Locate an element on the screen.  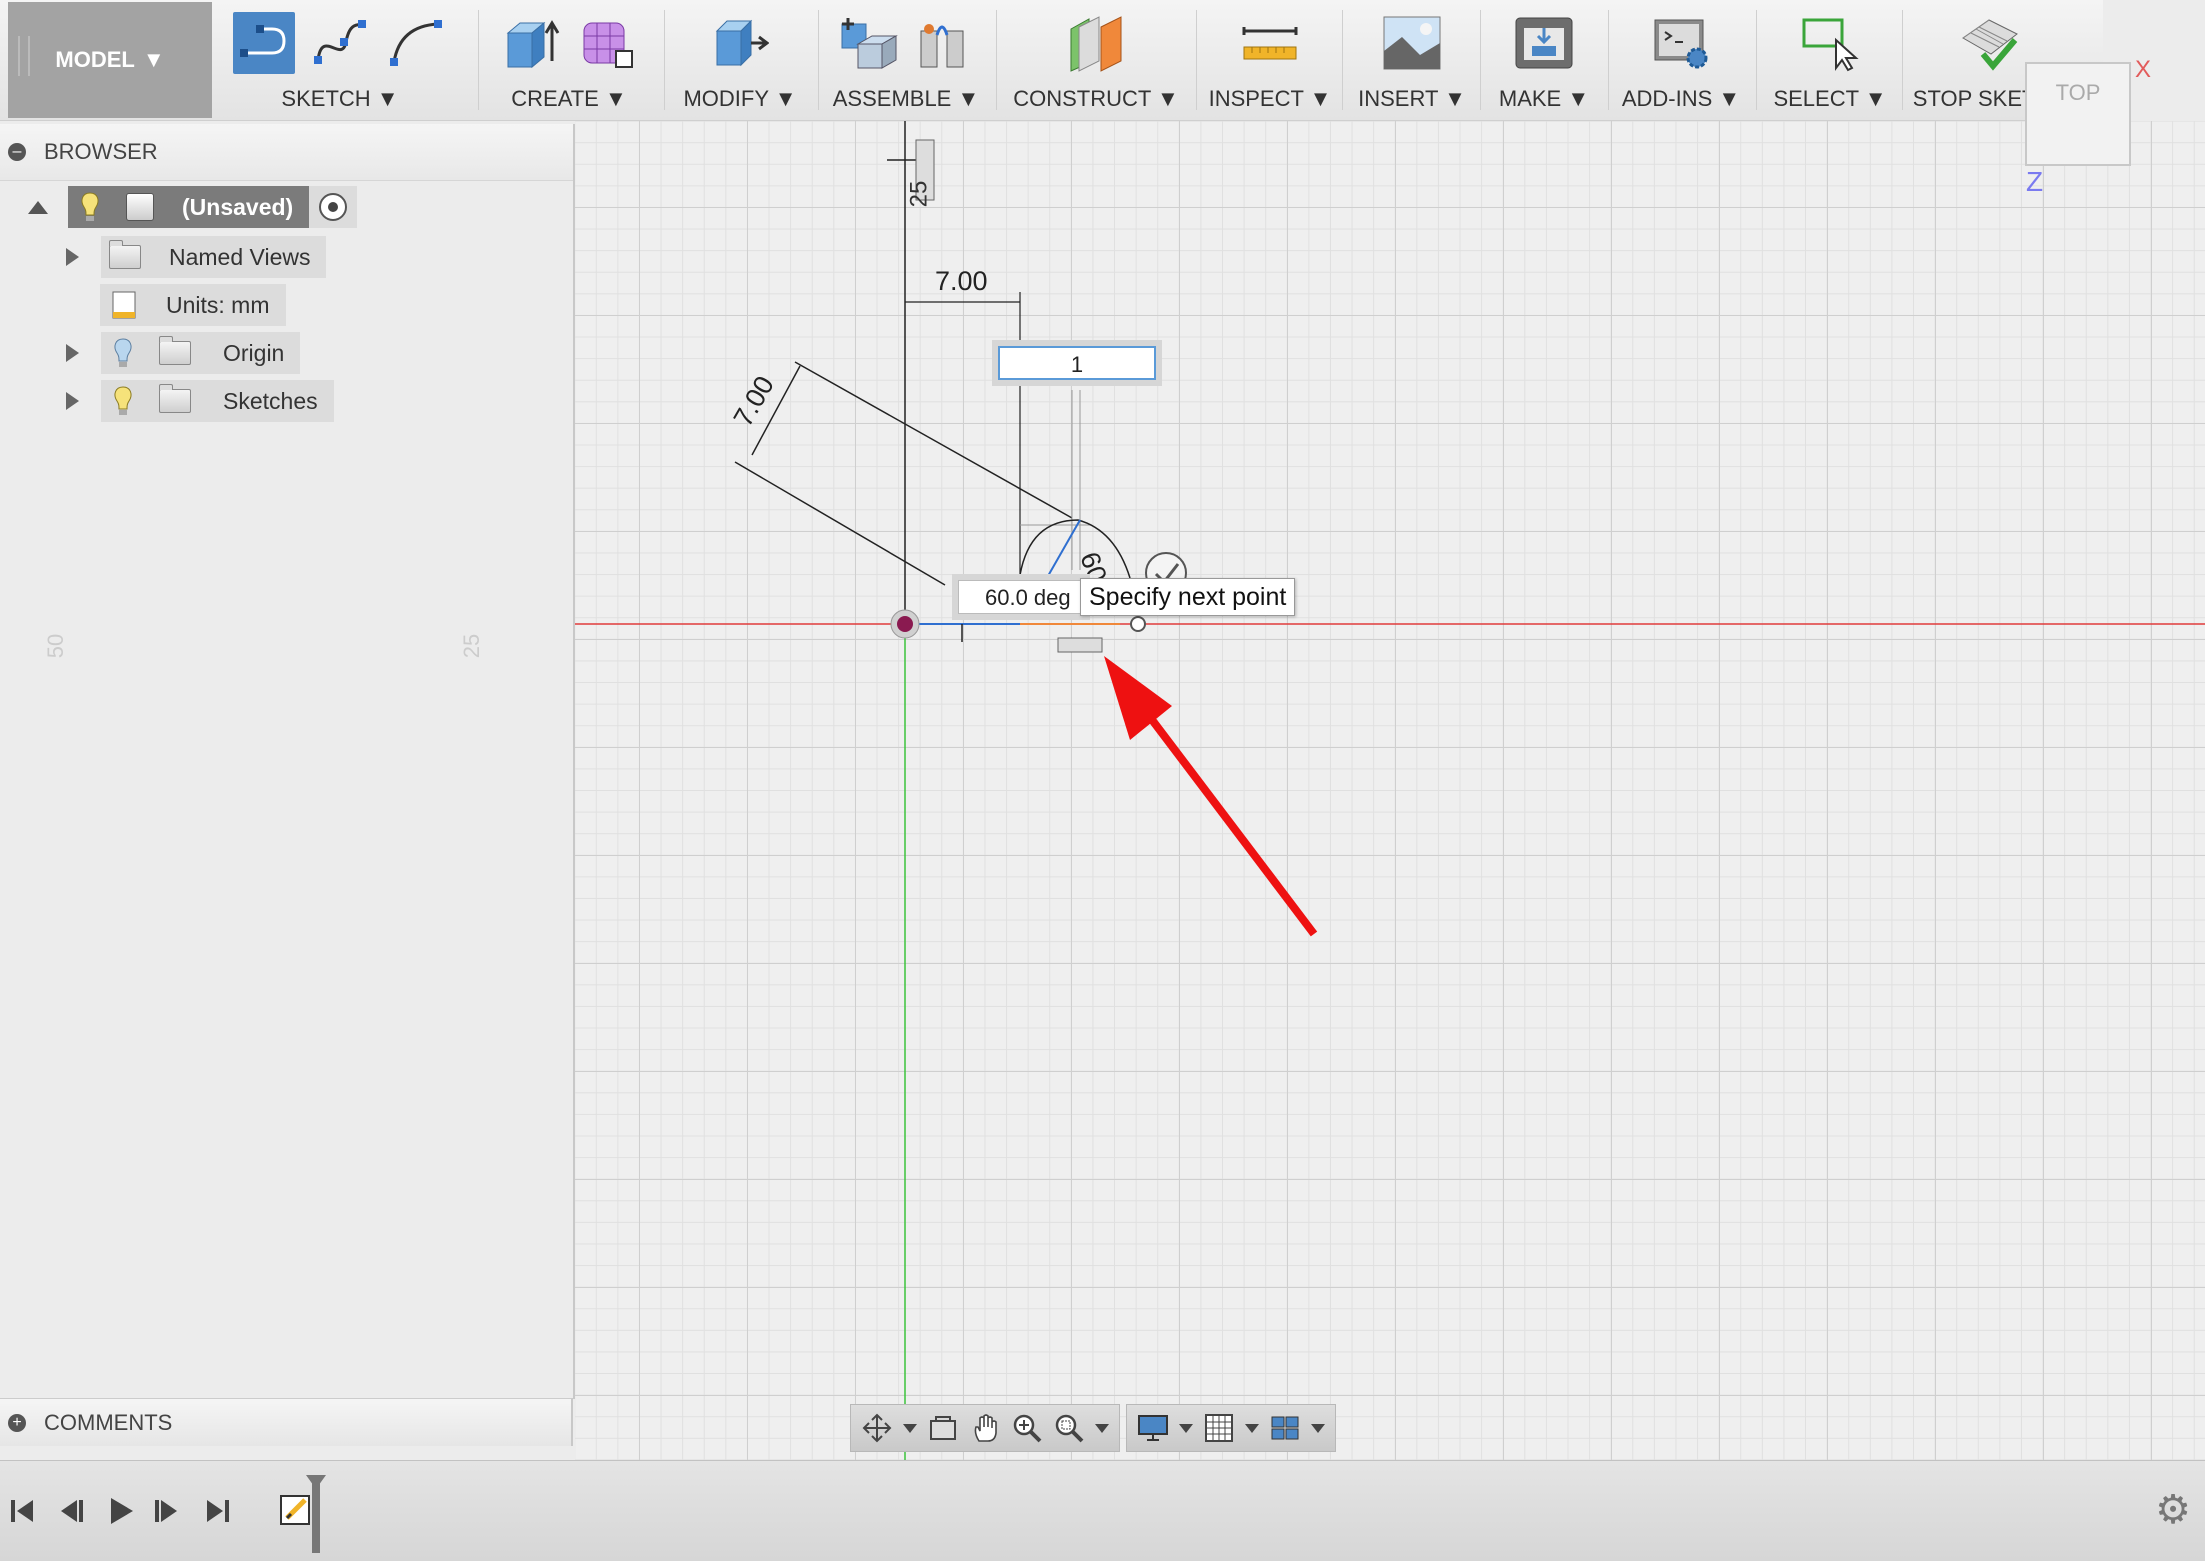
create-group: CREATE ▼ is located at coordinates (569, 60).